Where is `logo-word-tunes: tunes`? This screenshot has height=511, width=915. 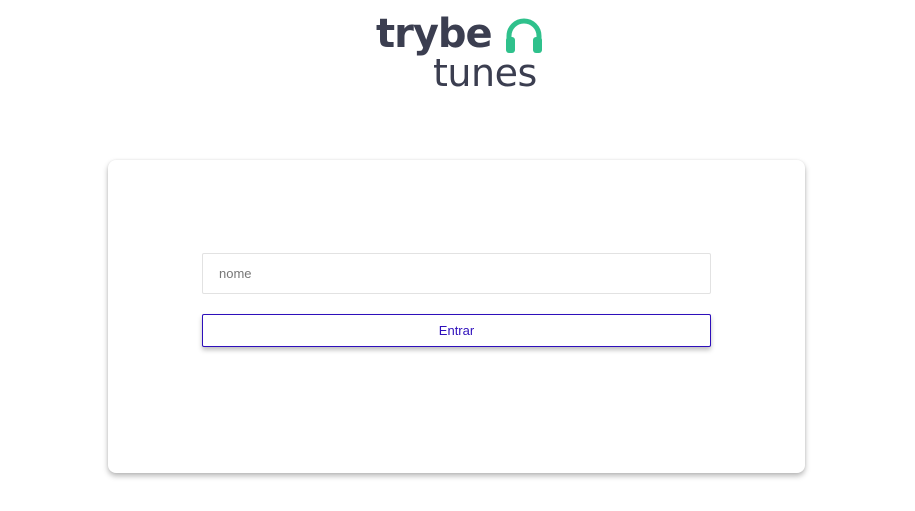 logo-word-tunes: tunes is located at coordinates (485, 73).